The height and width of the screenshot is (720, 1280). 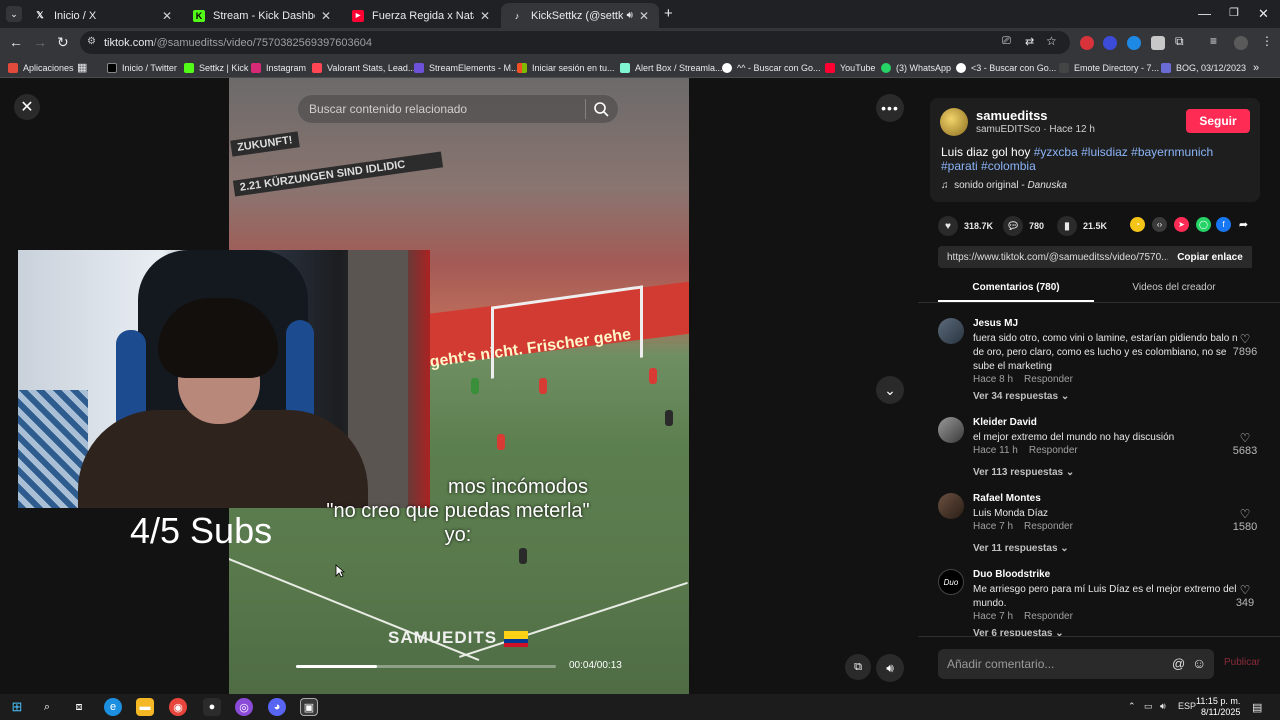 I want to click on whatsapp-icon: ◯, so click(x=1203, y=224).